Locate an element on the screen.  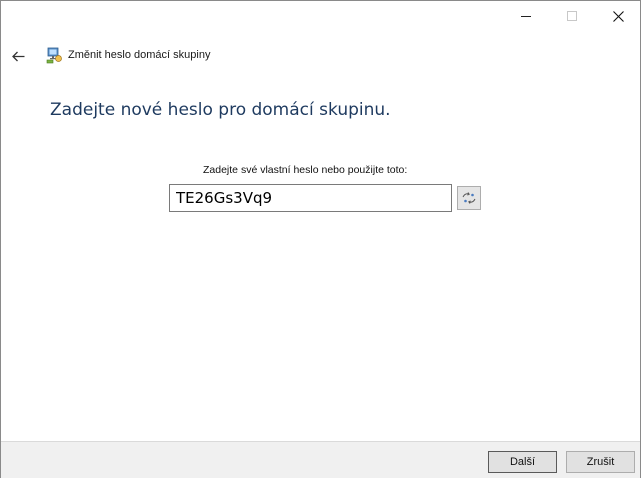
maximize-icon is located at coordinates (572, 16).